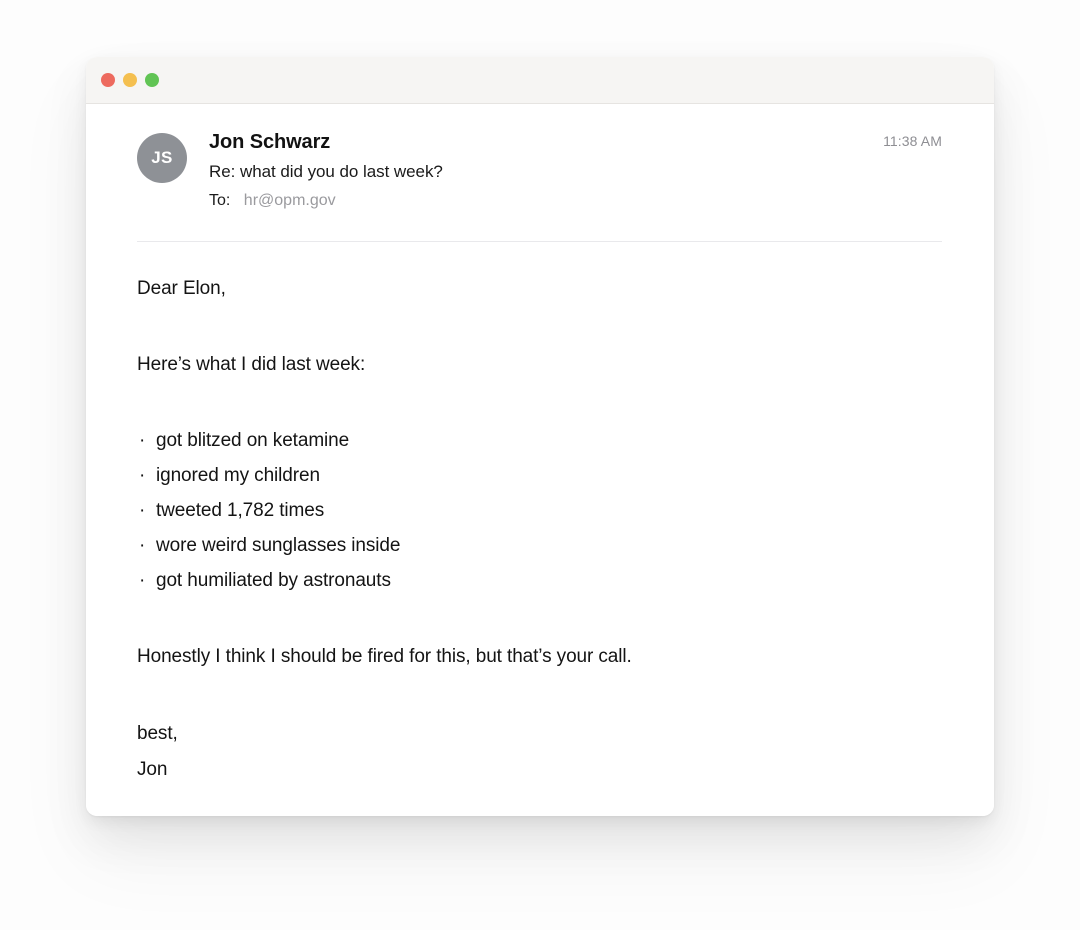  I want to click on message-timestamp: 11:38 AM, so click(912, 141).